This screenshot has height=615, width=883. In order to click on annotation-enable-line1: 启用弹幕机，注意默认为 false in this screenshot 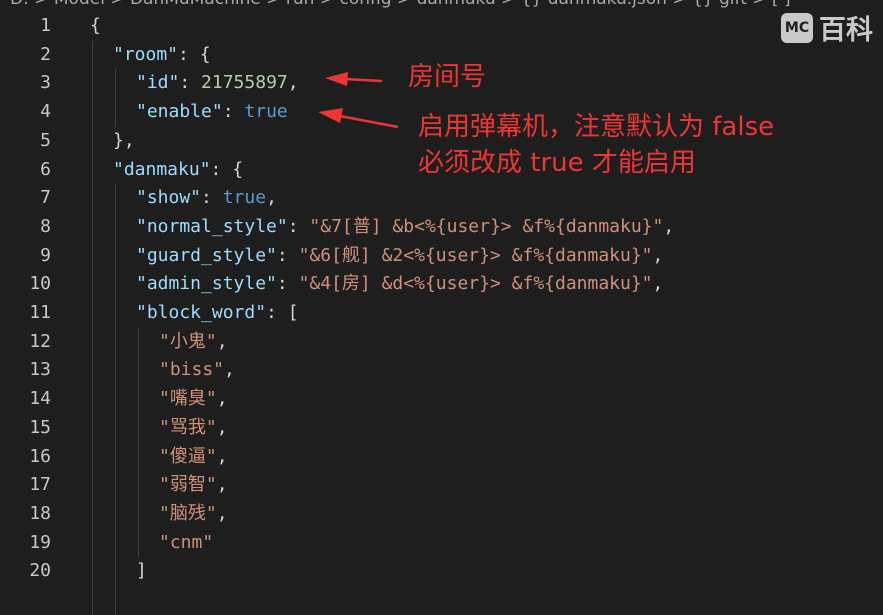, I will do `click(596, 127)`.